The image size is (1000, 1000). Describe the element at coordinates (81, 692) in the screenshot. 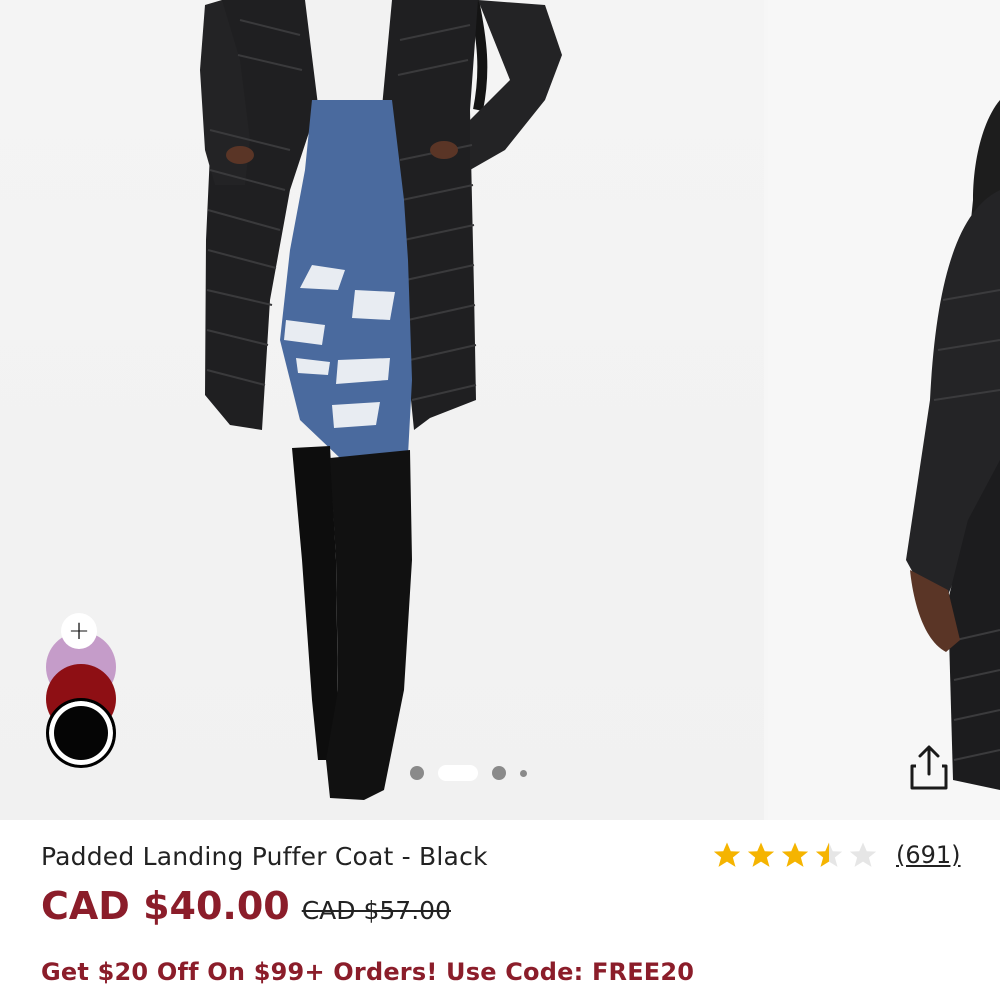

I see `color-swatches: +` at that location.